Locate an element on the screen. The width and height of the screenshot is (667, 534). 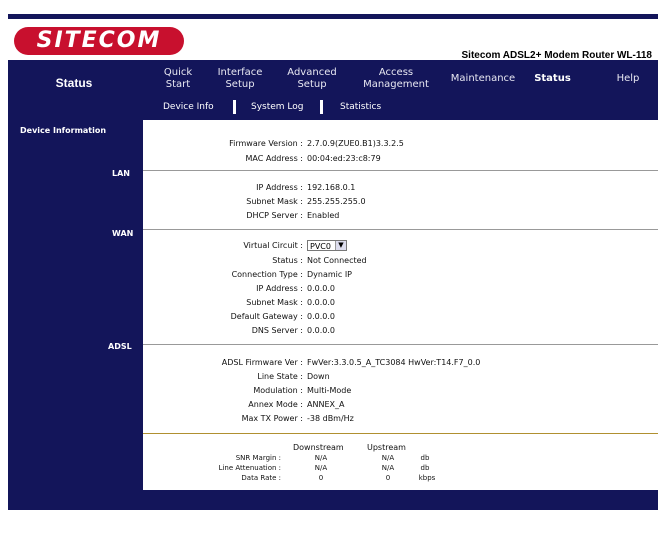
line-state-value: Down is located at coordinates (318, 376).